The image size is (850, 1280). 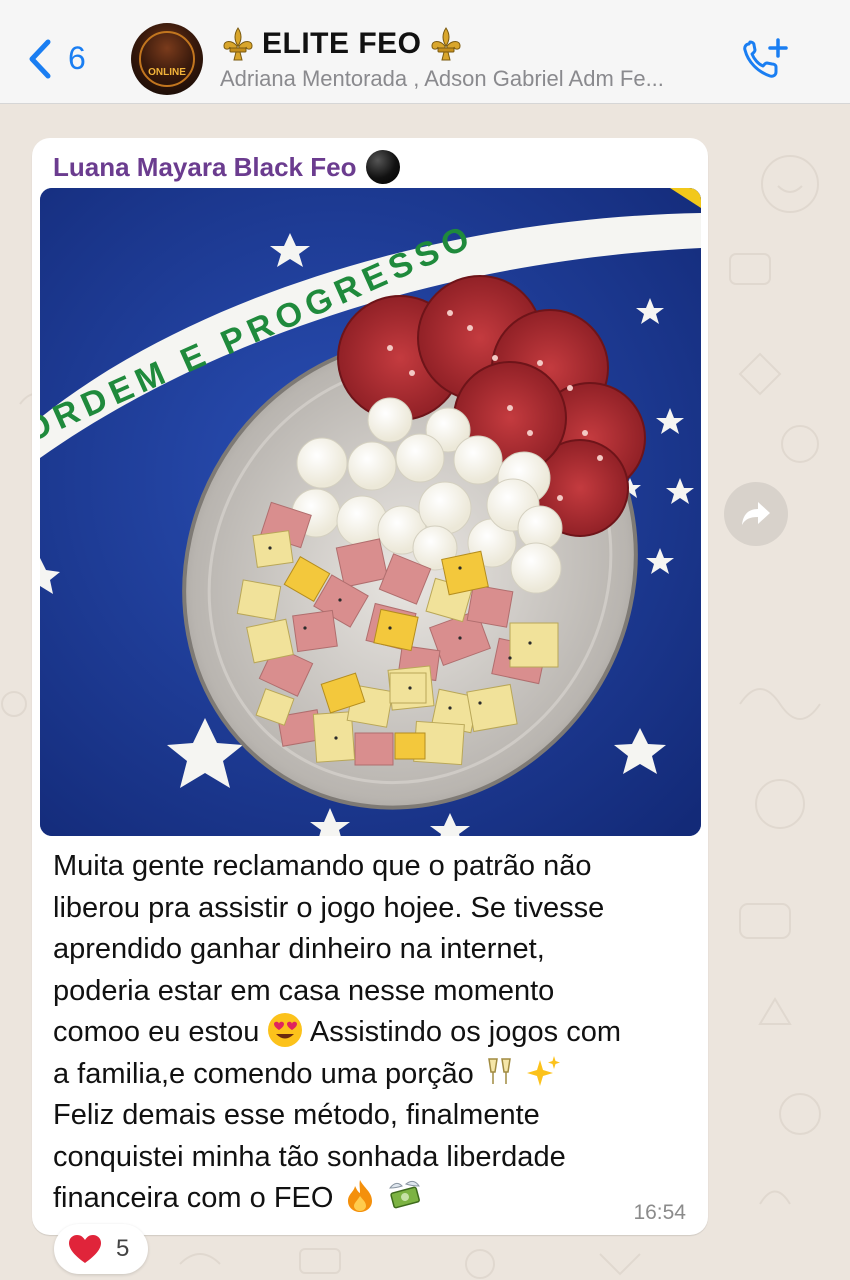 I want to click on reaction-count: 5, so click(x=123, y=1248).